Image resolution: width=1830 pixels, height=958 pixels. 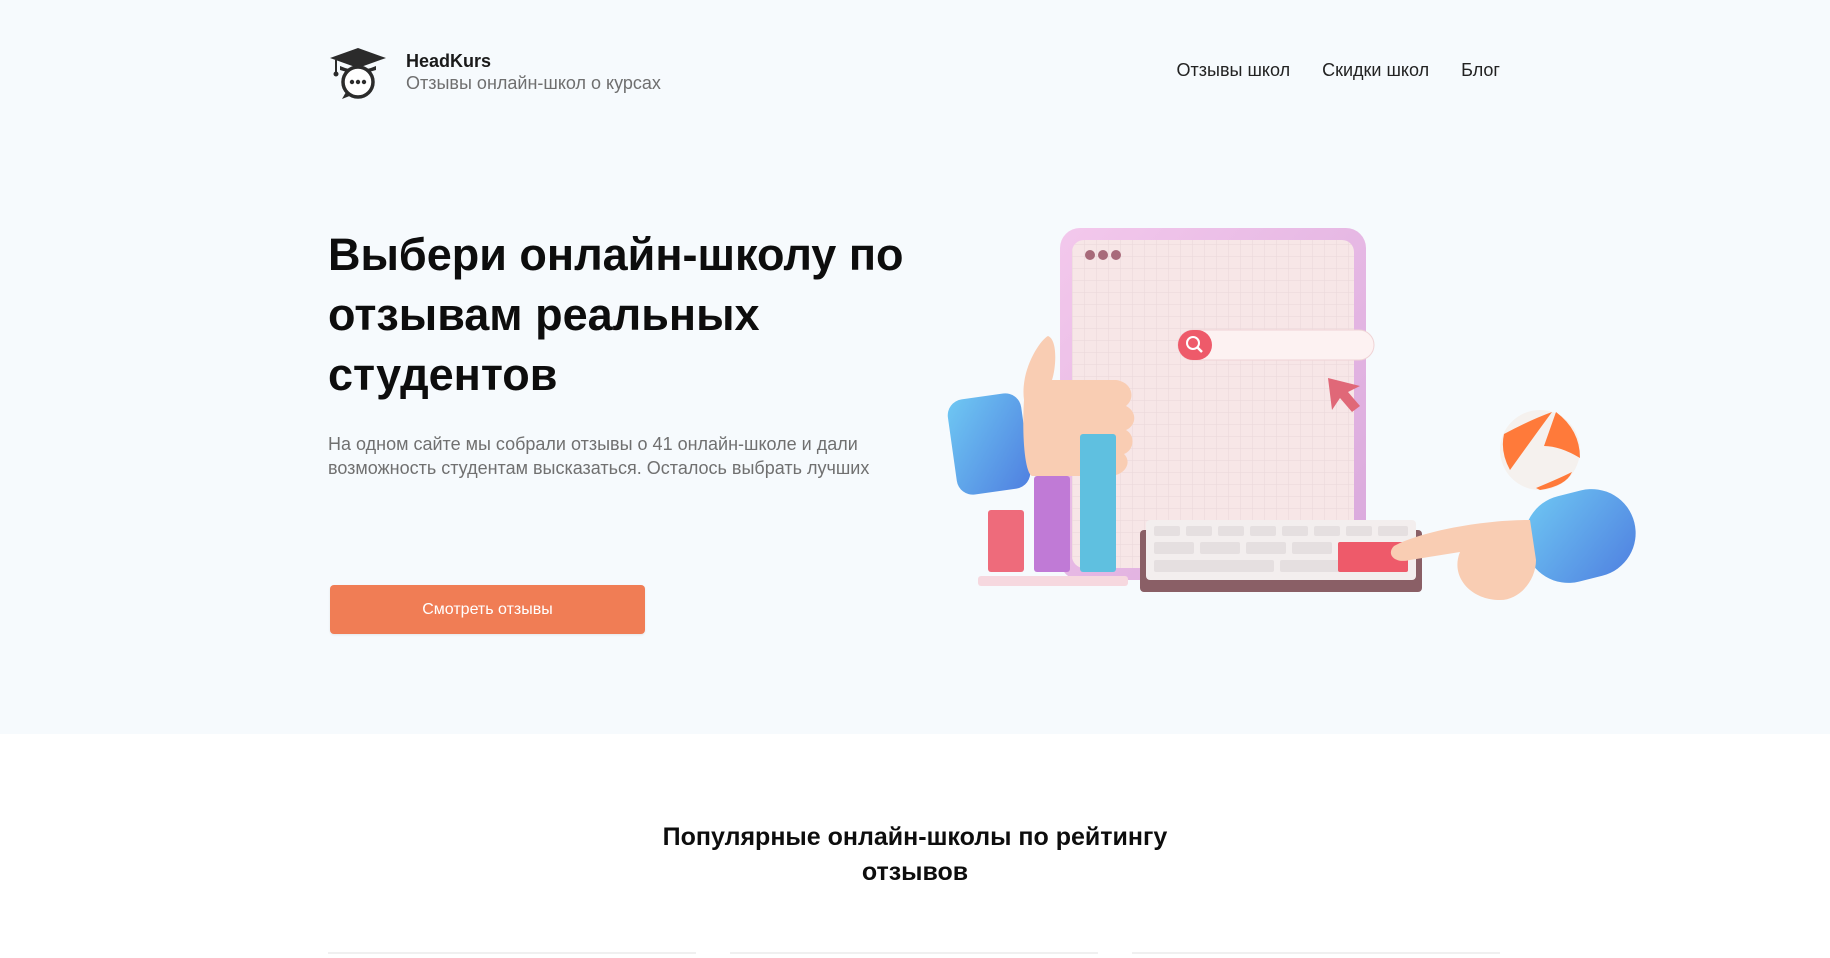 I want to click on brand: HeadKurs Отзывы онлайн-школ о курсах, so click(x=494, y=72).